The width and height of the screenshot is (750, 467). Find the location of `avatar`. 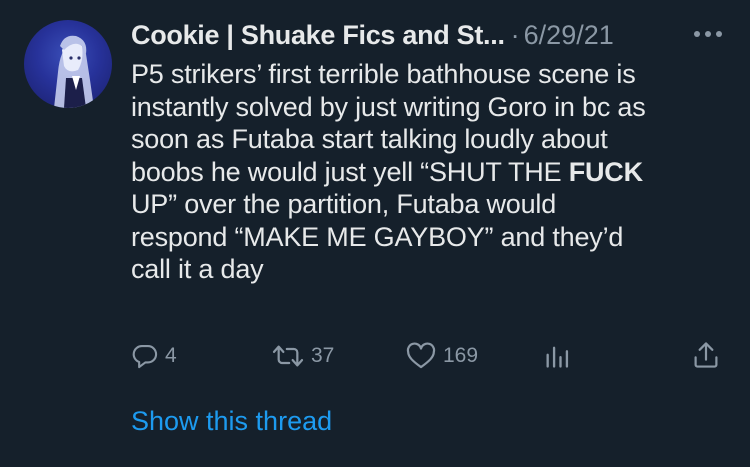

avatar is located at coordinates (68, 64).